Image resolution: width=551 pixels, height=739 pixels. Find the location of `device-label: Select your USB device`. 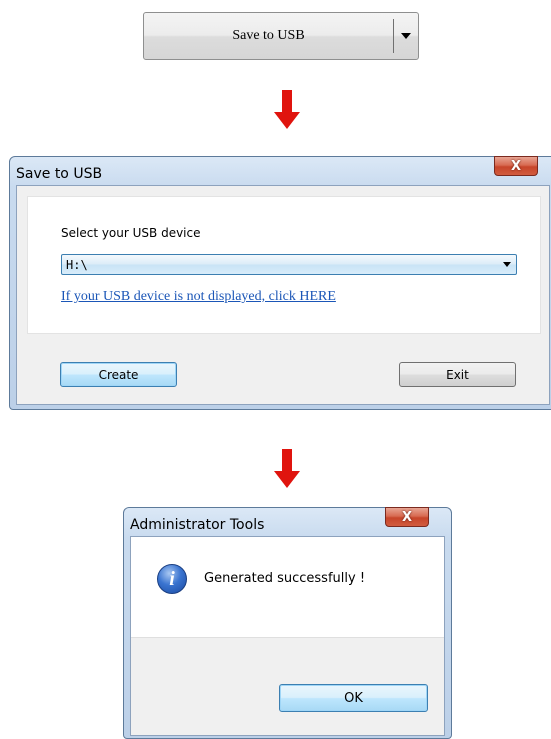

device-label: Select your USB device is located at coordinates (131, 233).